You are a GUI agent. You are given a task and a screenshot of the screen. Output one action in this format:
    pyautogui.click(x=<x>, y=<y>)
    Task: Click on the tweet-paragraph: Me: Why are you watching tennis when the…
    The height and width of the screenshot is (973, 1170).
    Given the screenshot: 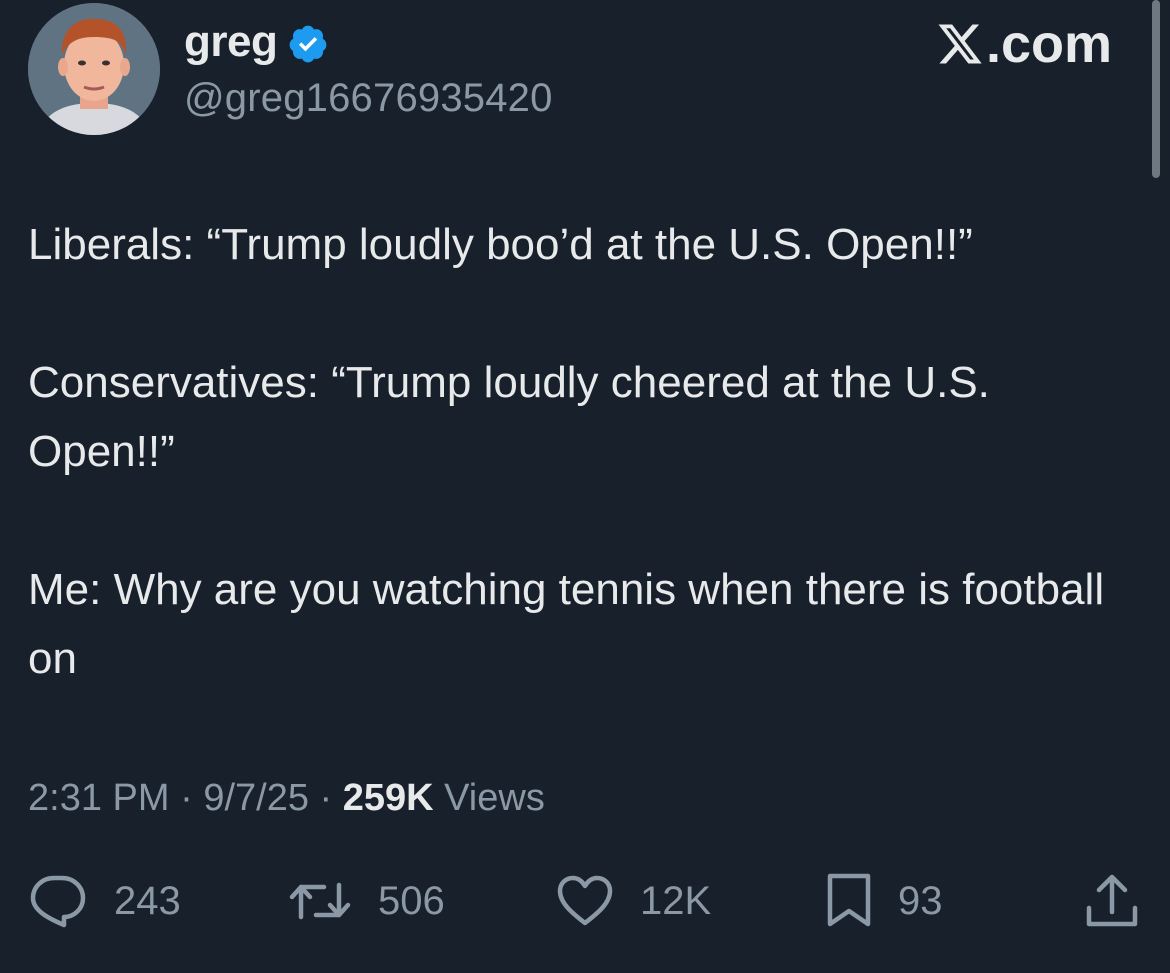 What is the action you would take?
    pyautogui.click(x=572, y=624)
    